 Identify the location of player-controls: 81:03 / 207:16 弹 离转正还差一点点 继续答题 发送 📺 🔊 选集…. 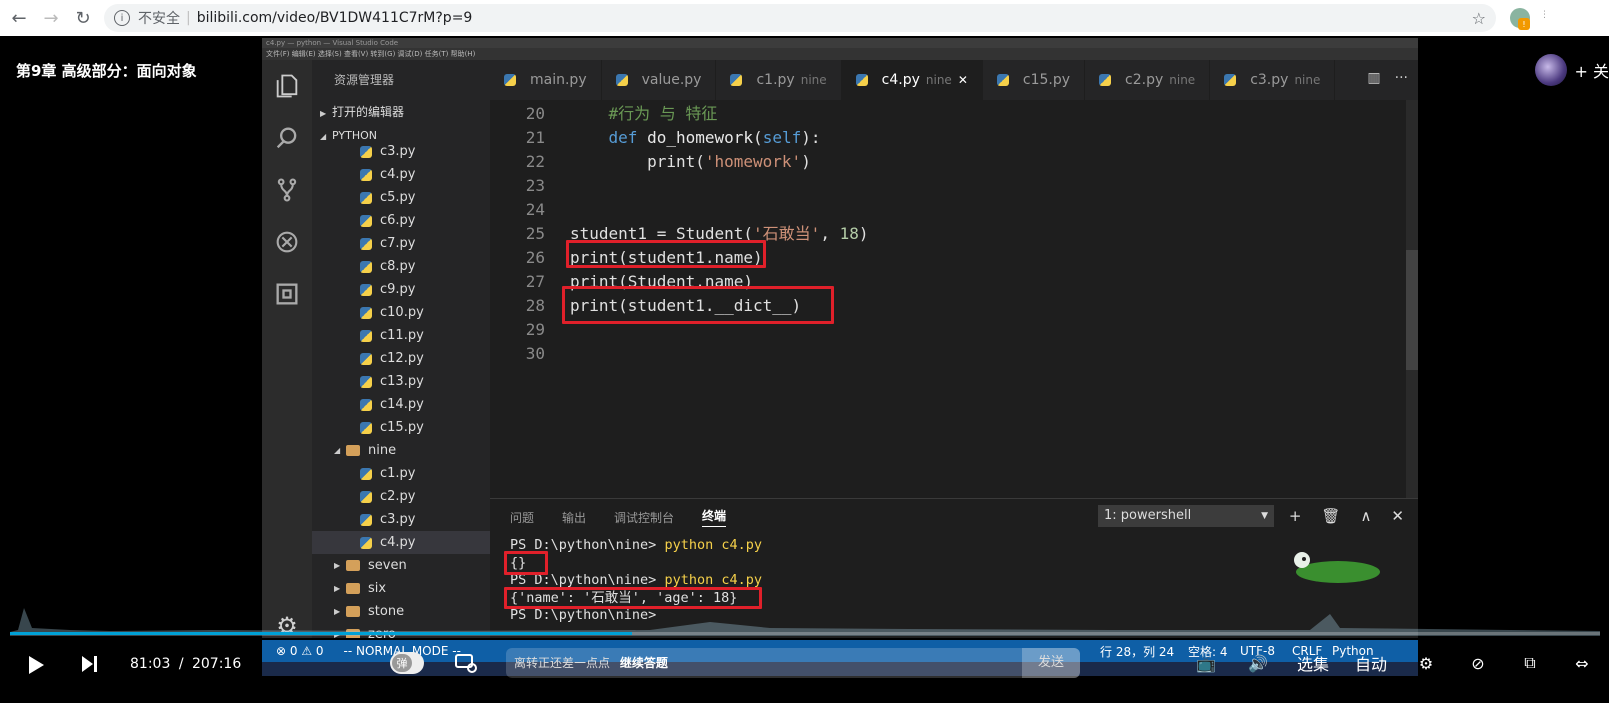
(804, 665).